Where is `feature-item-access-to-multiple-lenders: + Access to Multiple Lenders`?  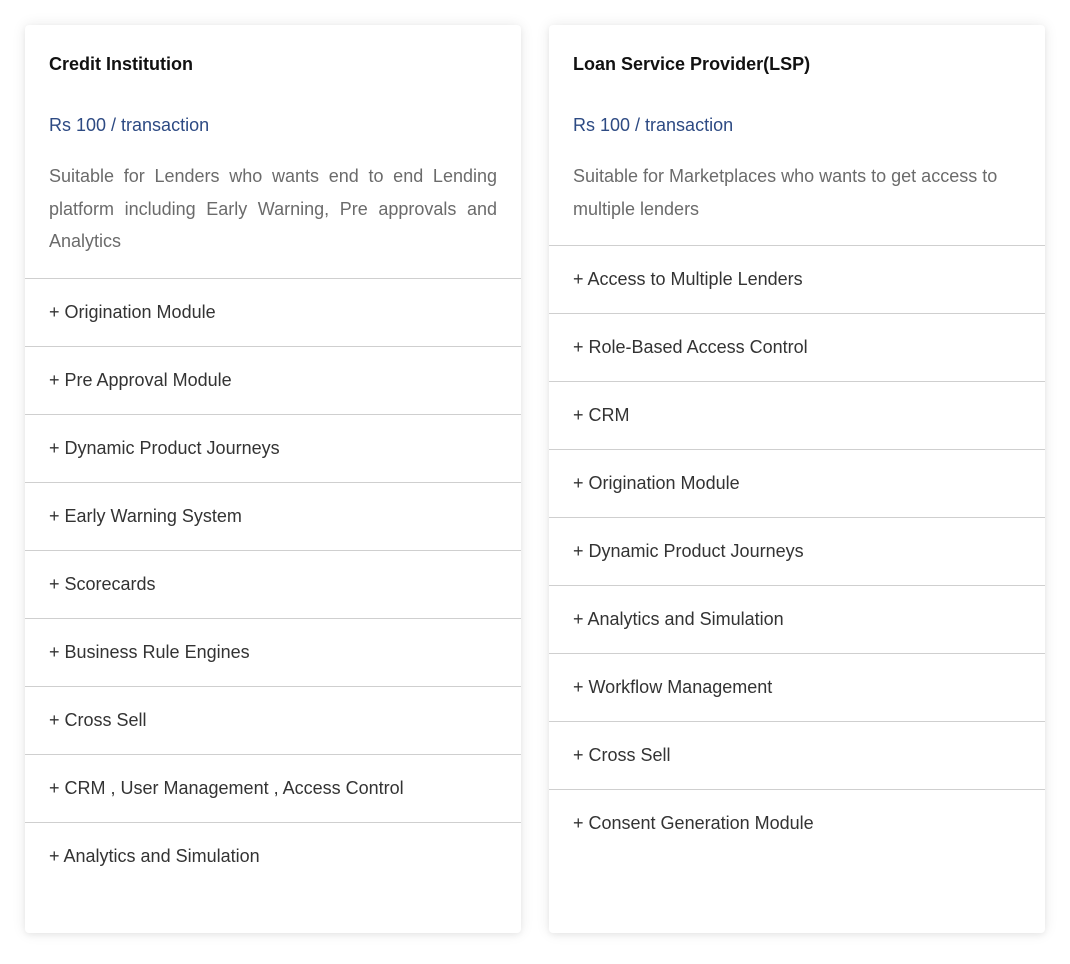 feature-item-access-to-multiple-lenders: + Access to Multiple Lenders is located at coordinates (797, 279).